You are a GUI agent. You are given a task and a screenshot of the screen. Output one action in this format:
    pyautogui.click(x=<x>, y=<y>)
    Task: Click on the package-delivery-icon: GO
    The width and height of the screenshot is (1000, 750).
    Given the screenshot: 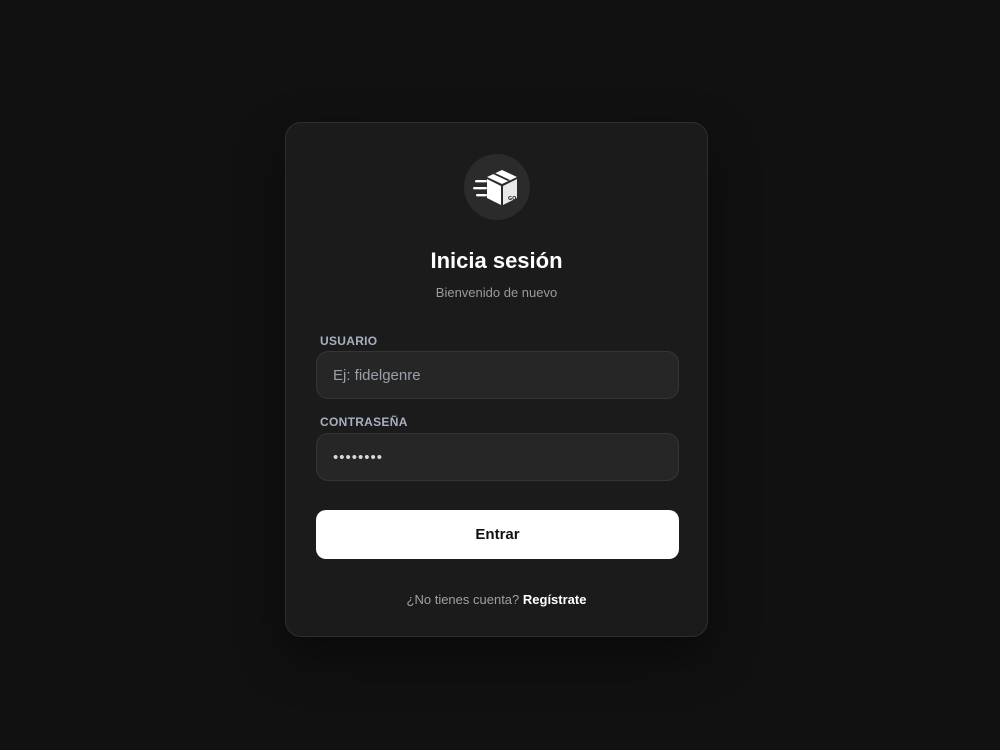 What is the action you would take?
    pyautogui.click(x=495, y=187)
    